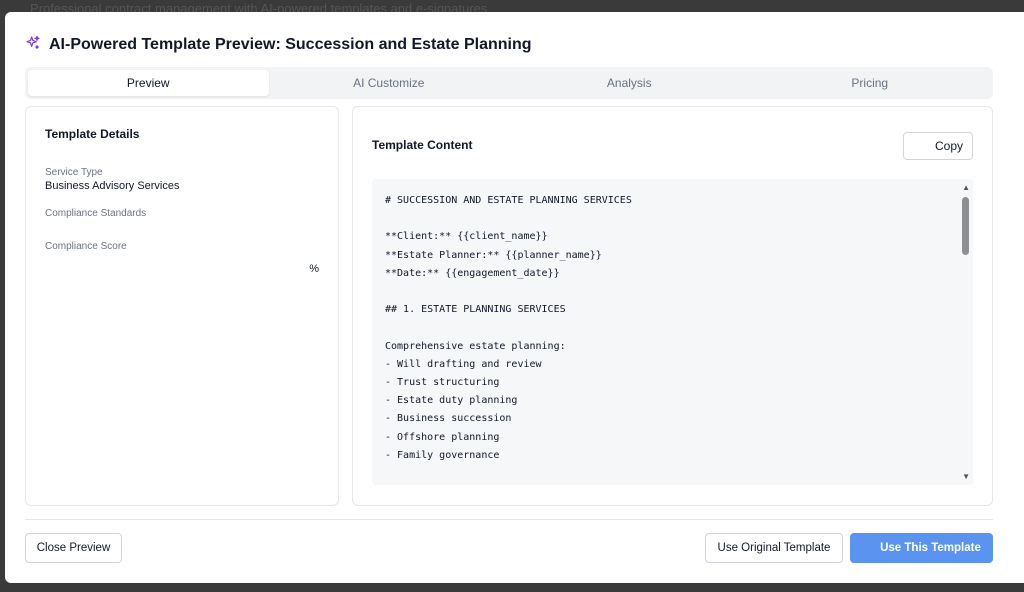 The width and height of the screenshot is (1024, 592). What do you see at coordinates (73, 548) in the screenshot?
I see `close-preview-button: Close Preview` at bounding box center [73, 548].